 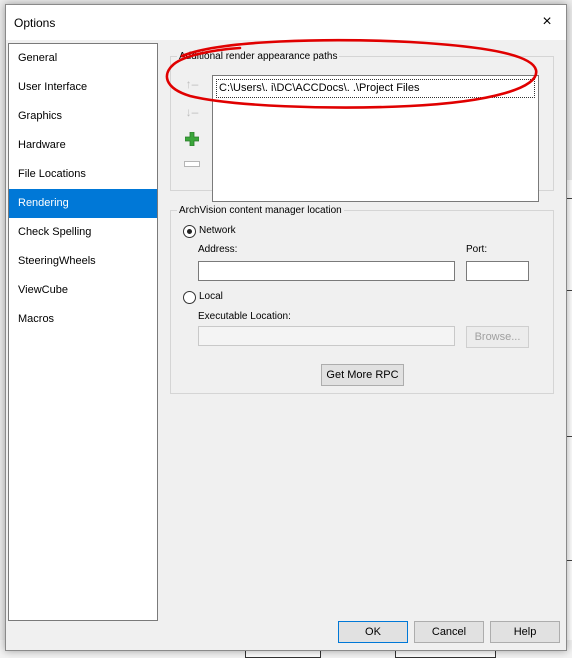 What do you see at coordinates (362, 375) in the screenshot?
I see `get-more-rpc-button: Get More RPC` at bounding box center [362, 375].